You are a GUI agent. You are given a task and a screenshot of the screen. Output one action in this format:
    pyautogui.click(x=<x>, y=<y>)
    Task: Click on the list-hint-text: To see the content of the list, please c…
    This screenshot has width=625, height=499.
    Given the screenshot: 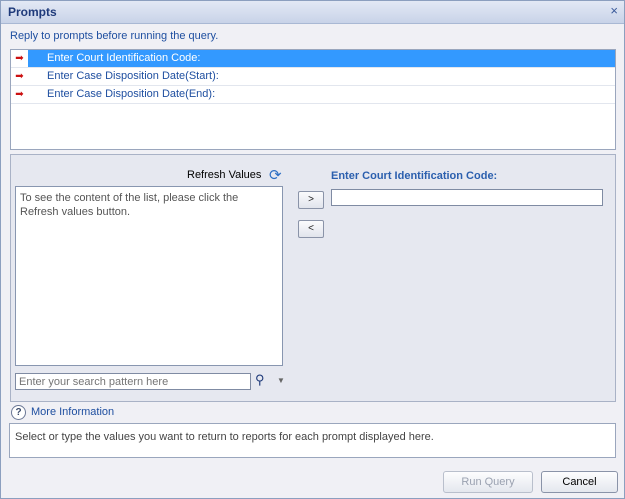 What is the action you would take?
    pyautogui.click(x=129, y=205)
    